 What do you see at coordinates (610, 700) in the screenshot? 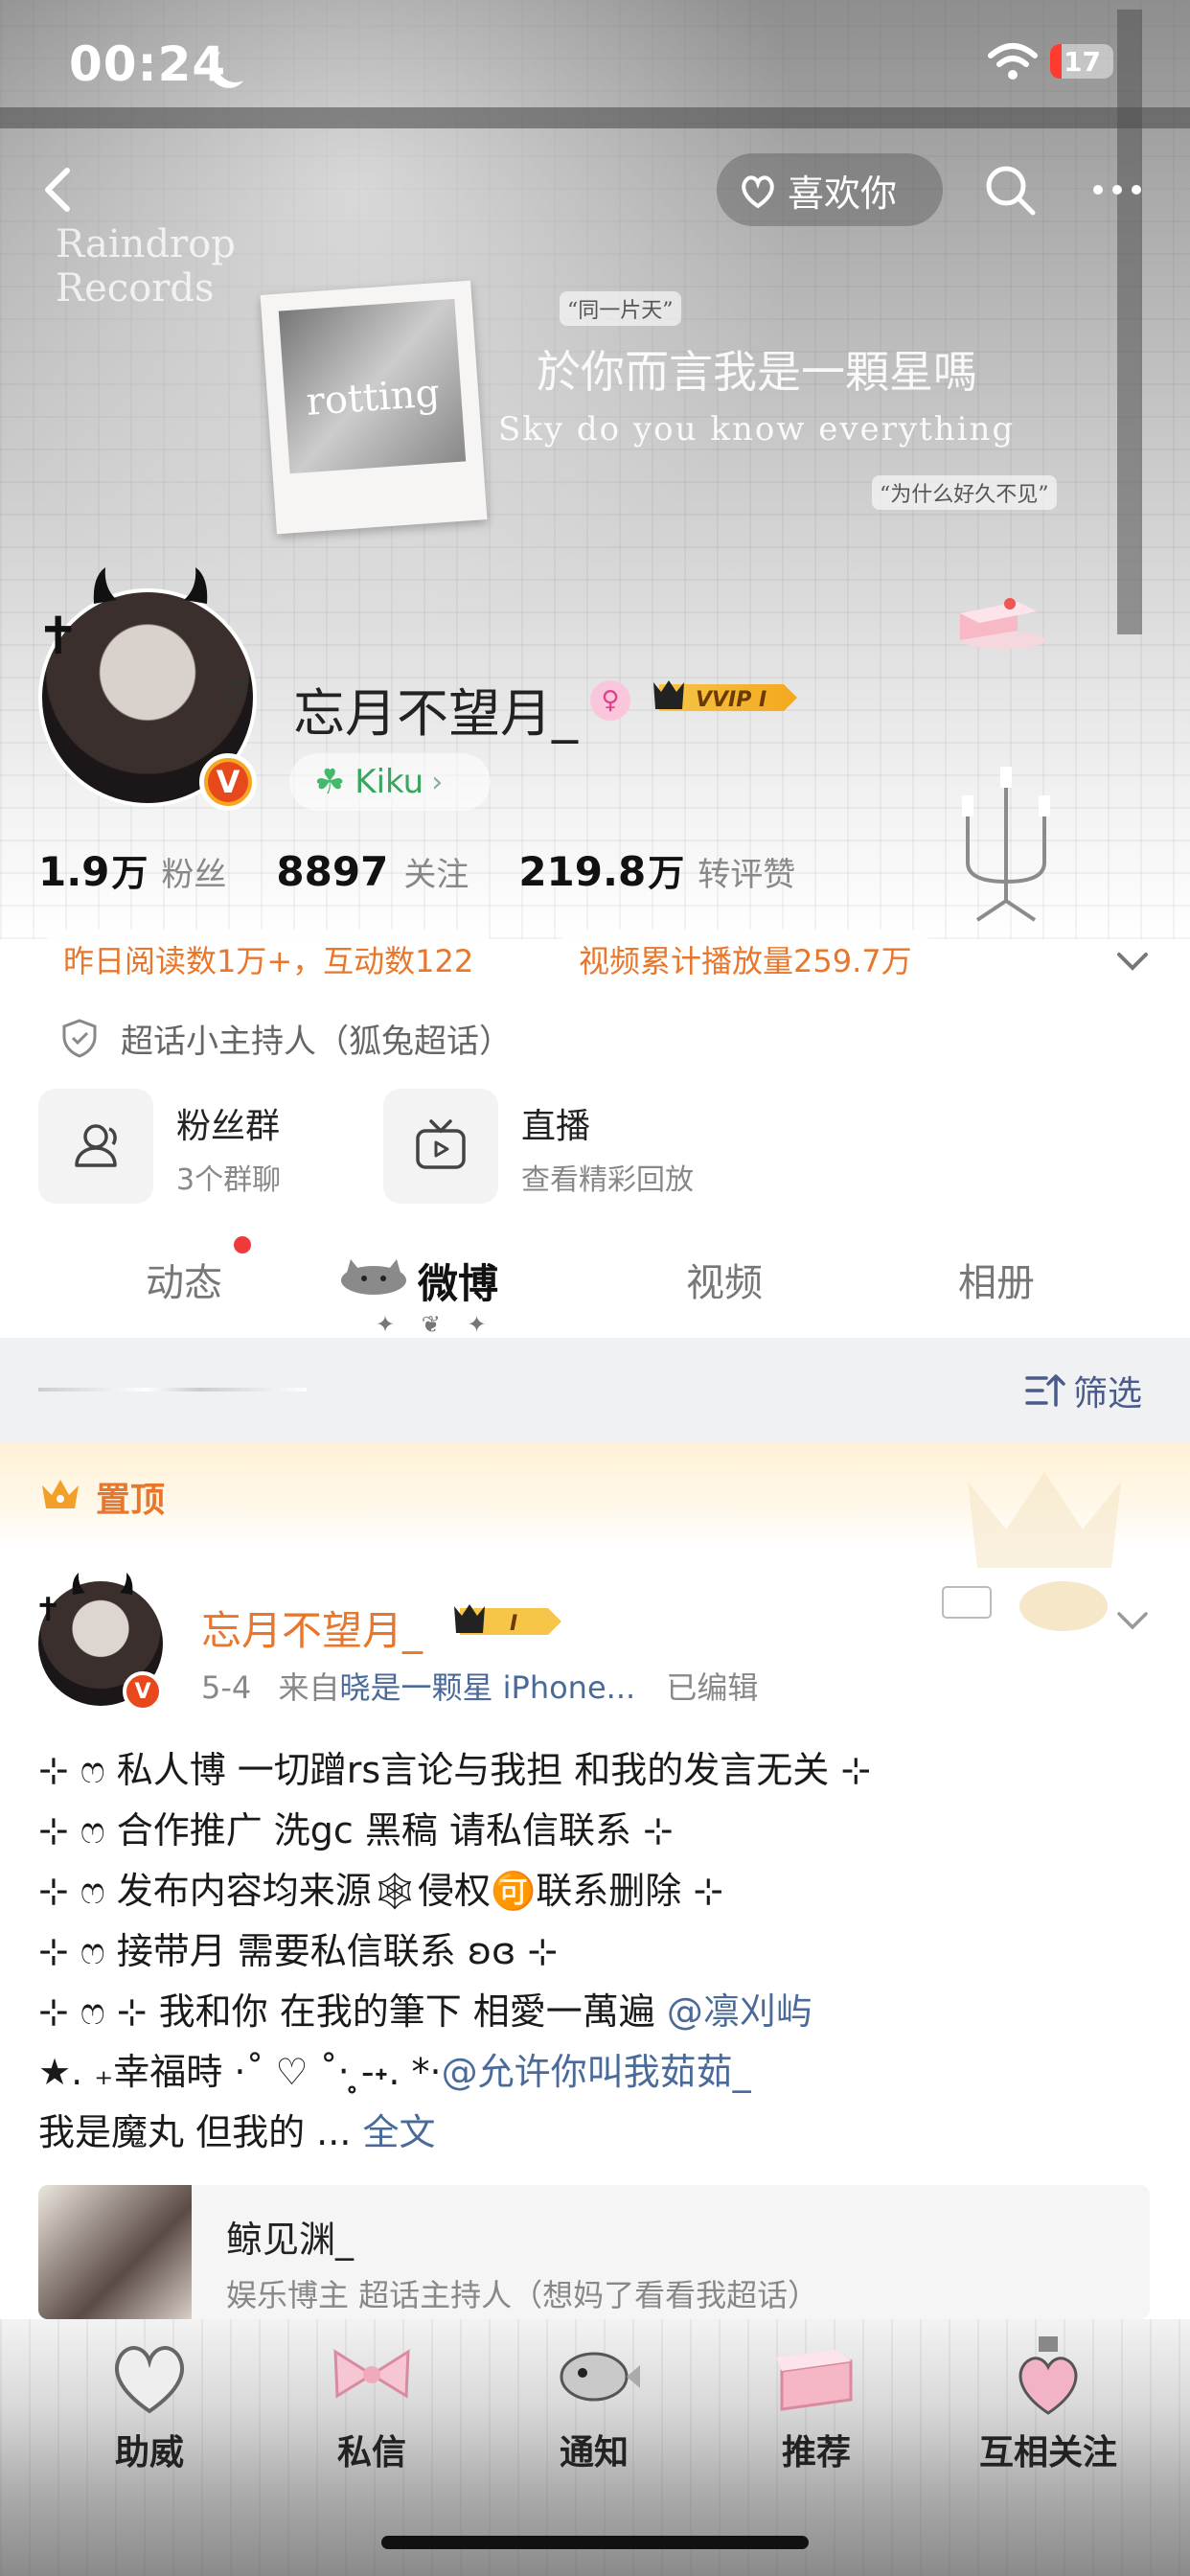
I see `female-gender-icon: ♀` at bounding box center [610, 700].